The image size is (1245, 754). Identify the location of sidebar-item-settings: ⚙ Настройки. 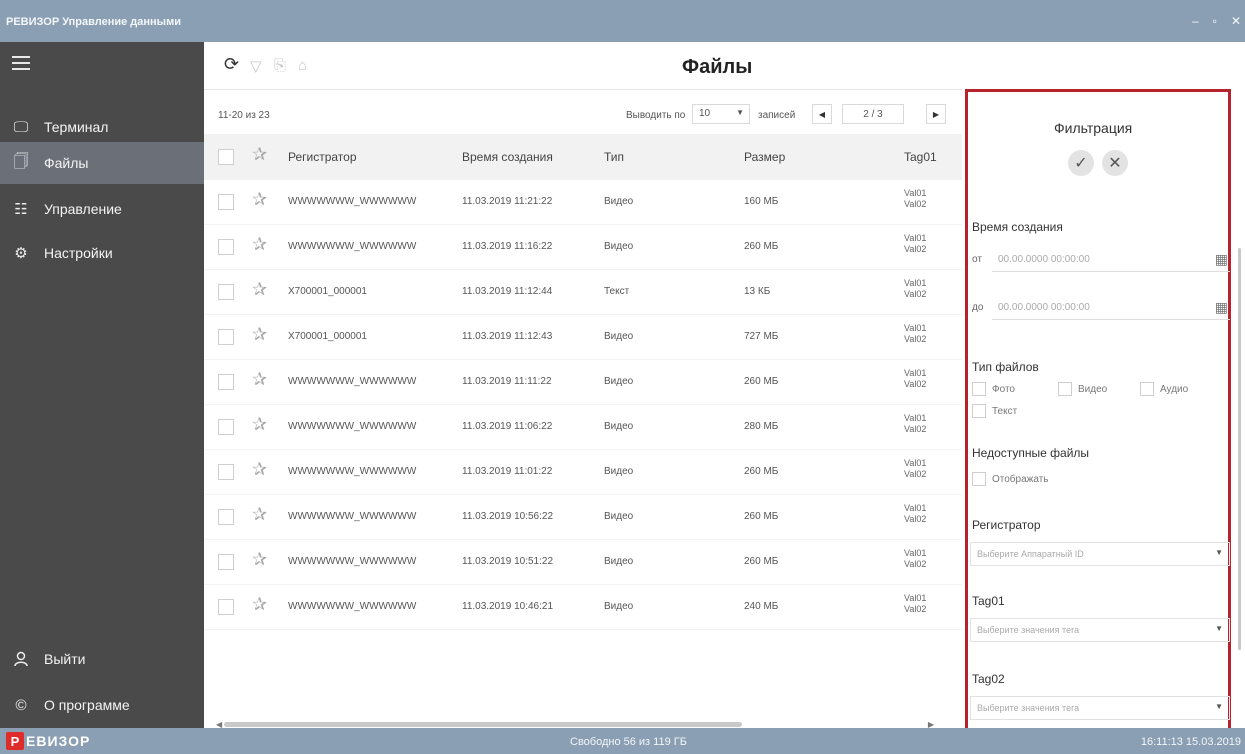
(102, 253).